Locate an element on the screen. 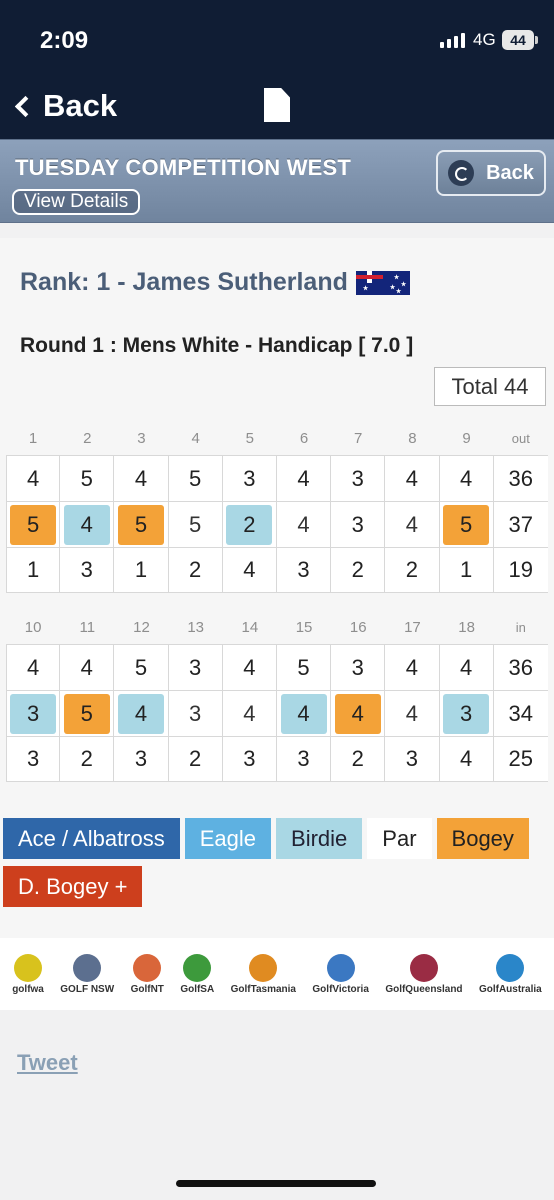  par-row: 4 4 5 3 4 5 3 4 4 36 is located at coordinates (277, 667).